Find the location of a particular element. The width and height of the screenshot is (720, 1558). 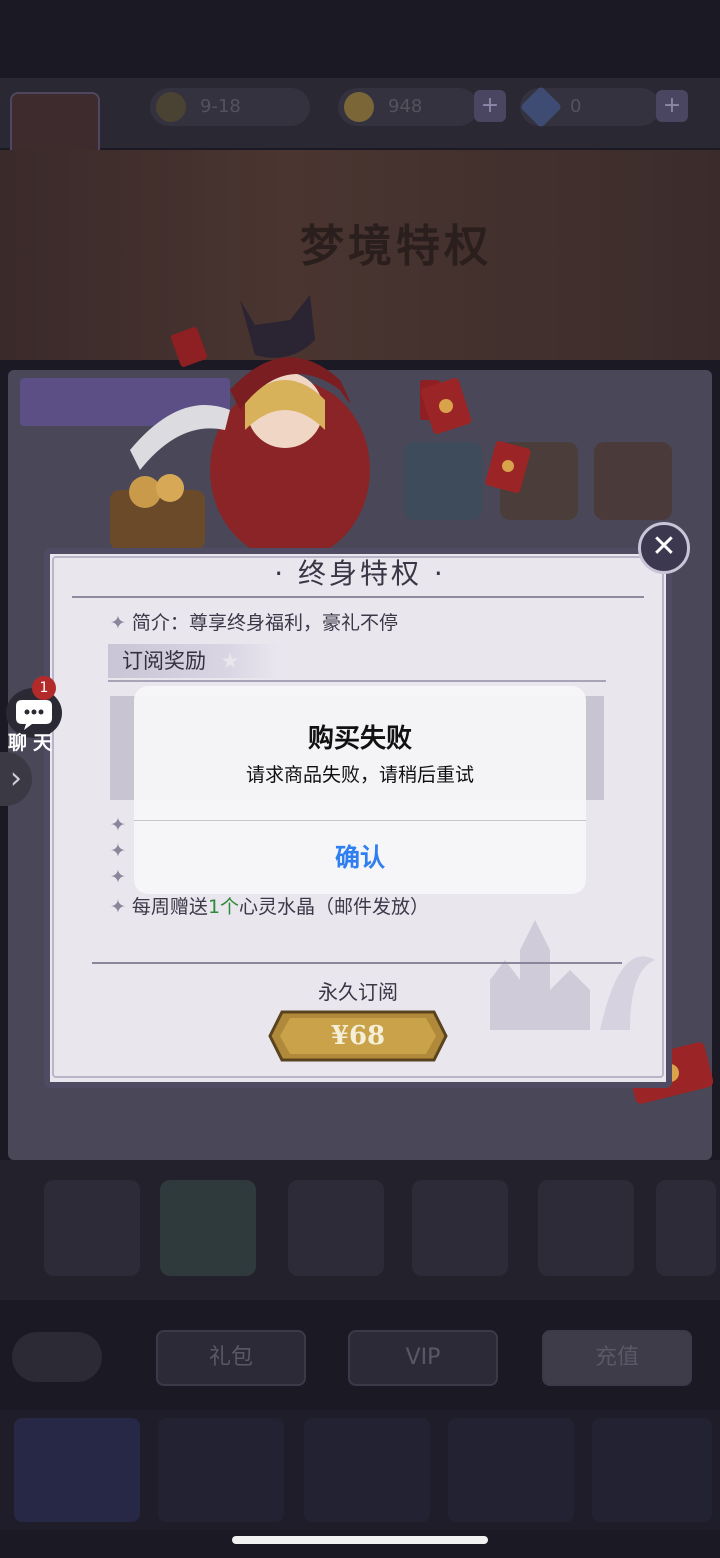

resource-diamond: 0 is located at coordinates (589, 107).